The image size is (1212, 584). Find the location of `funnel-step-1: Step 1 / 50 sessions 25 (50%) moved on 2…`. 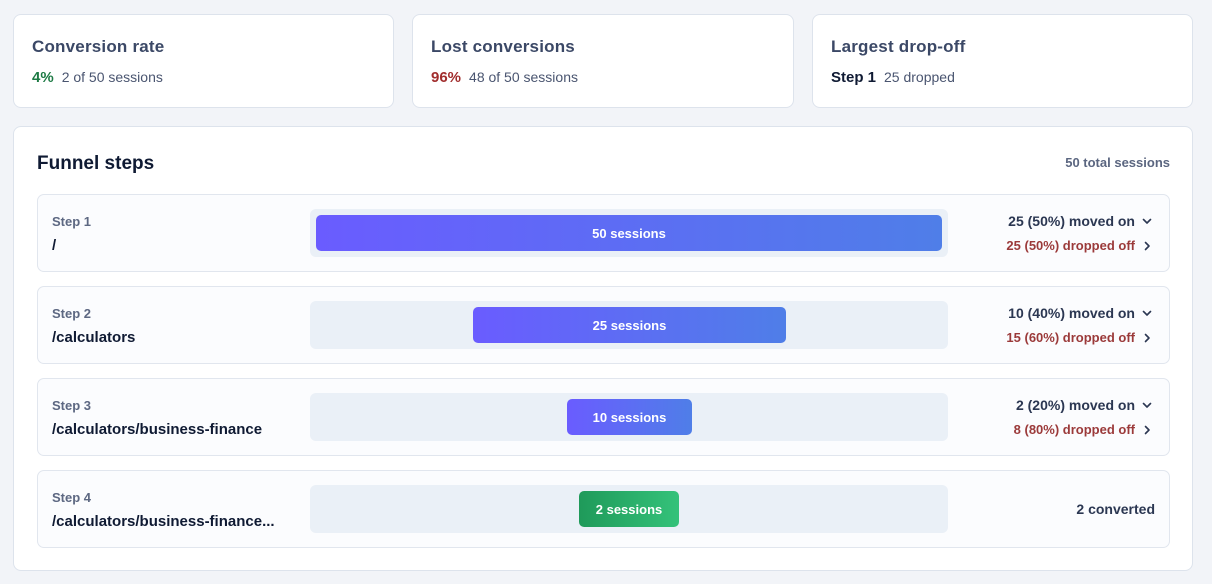

funnel-step-1: Step 1 / 50 sessions 25 (50%) moved on 2… is located at coordinates (603, 233).